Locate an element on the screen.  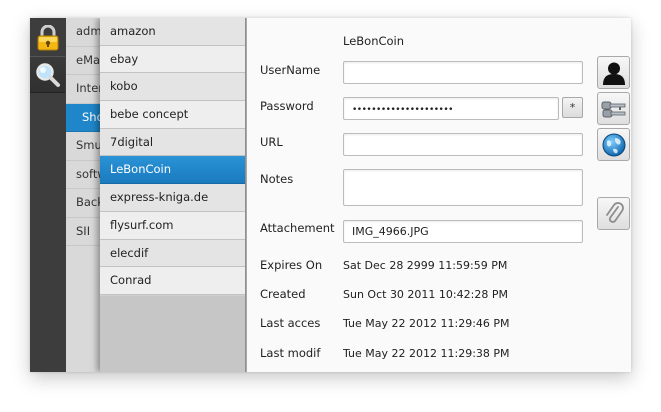
last-access-label: Last acces is located at coordinates (290, 323).